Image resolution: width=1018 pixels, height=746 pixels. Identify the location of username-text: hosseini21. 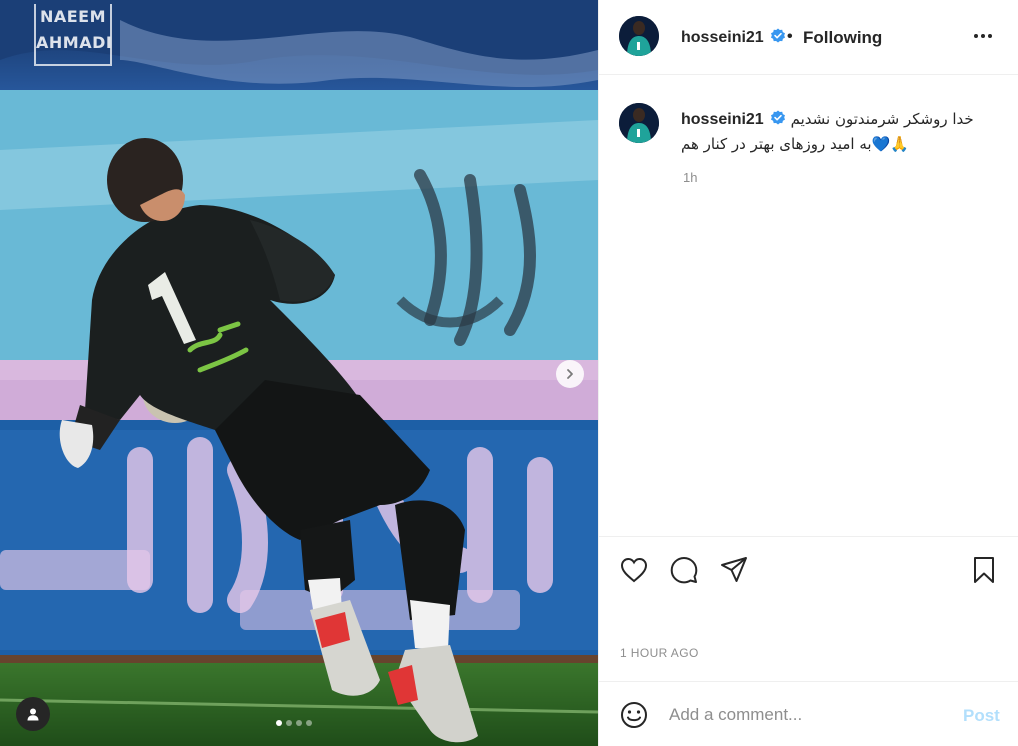
(722, 37).